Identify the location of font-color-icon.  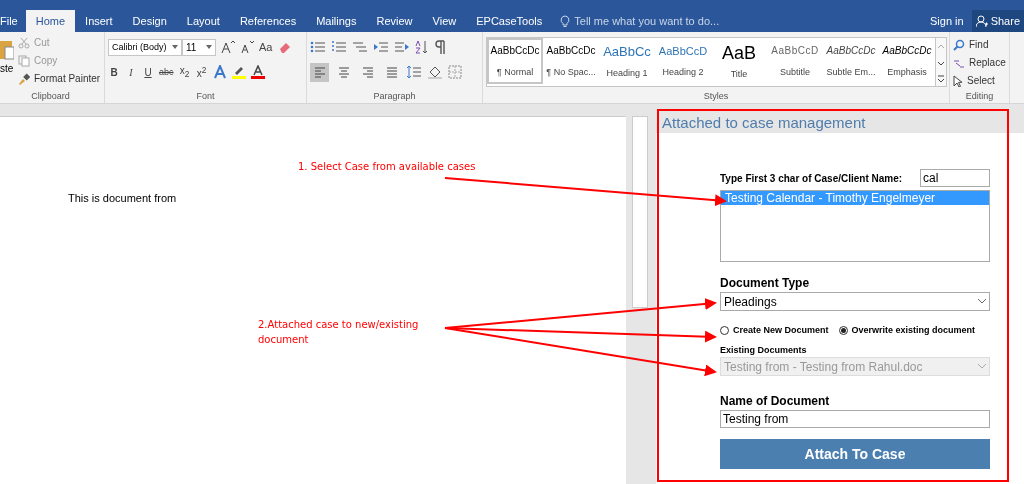
(257, 72).